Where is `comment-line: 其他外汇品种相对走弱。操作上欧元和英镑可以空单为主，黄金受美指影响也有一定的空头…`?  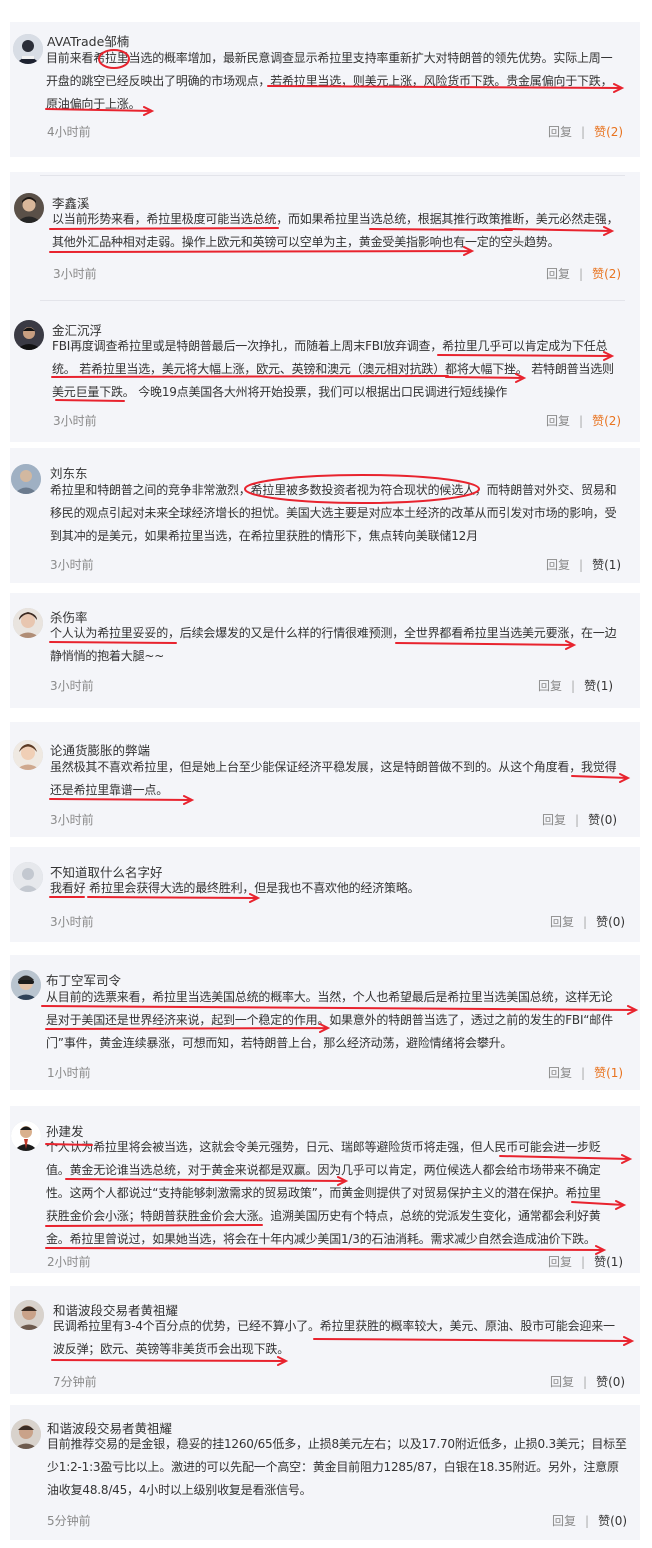 comment-line: 其他外汇品种相对走弱。操作上欧元和英镑可以空单为主，黄金受美指影响也有一定的空头… is located at coordinates (306, 242).